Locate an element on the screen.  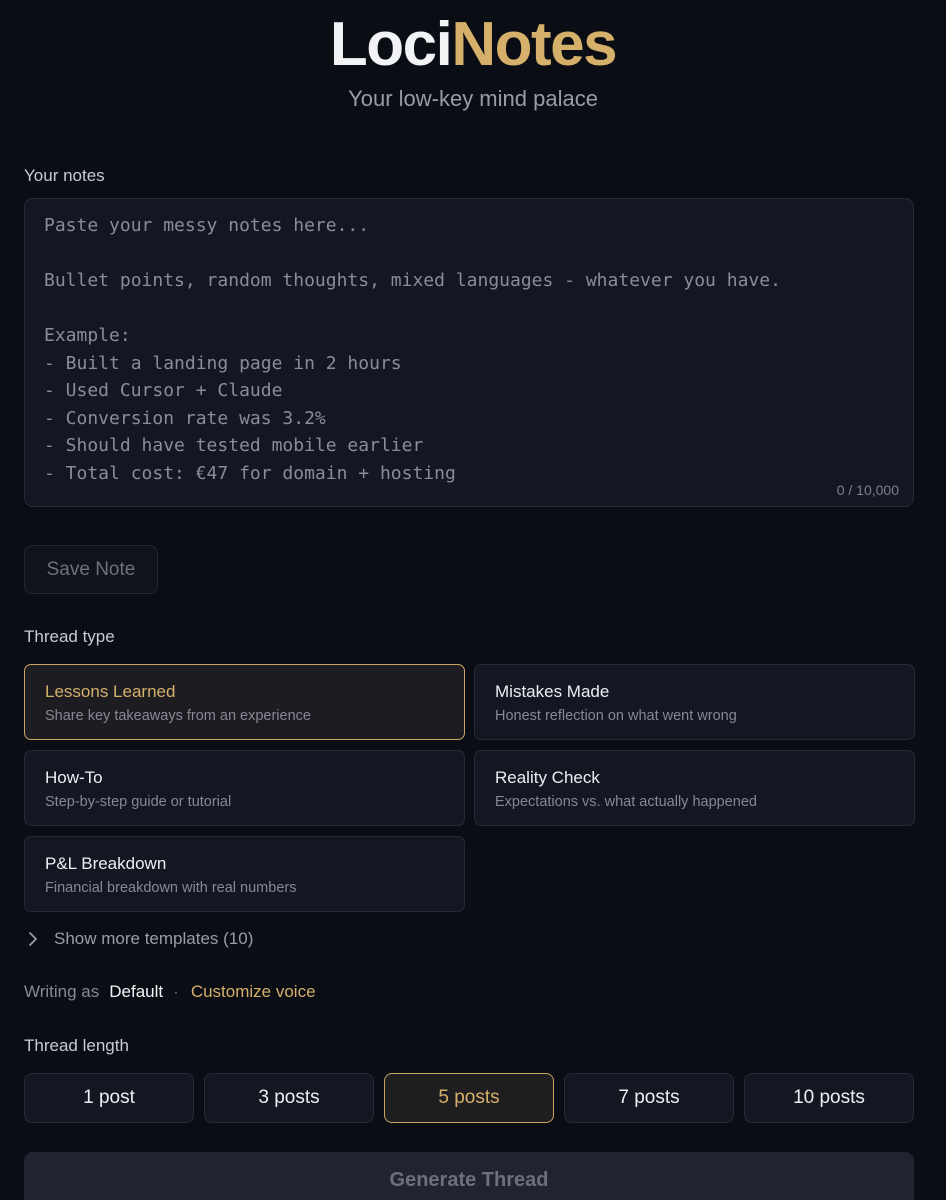
length-option-5: 5 posts is located at coordinates (469, 1098).